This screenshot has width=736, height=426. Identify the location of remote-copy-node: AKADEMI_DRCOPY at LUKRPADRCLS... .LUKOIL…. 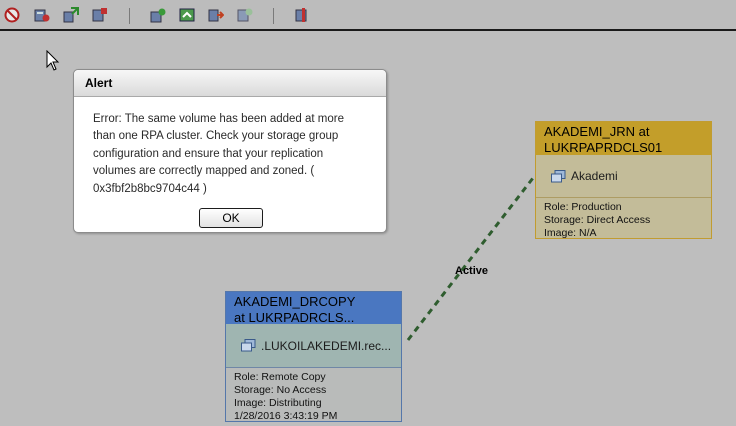
(313, 356).